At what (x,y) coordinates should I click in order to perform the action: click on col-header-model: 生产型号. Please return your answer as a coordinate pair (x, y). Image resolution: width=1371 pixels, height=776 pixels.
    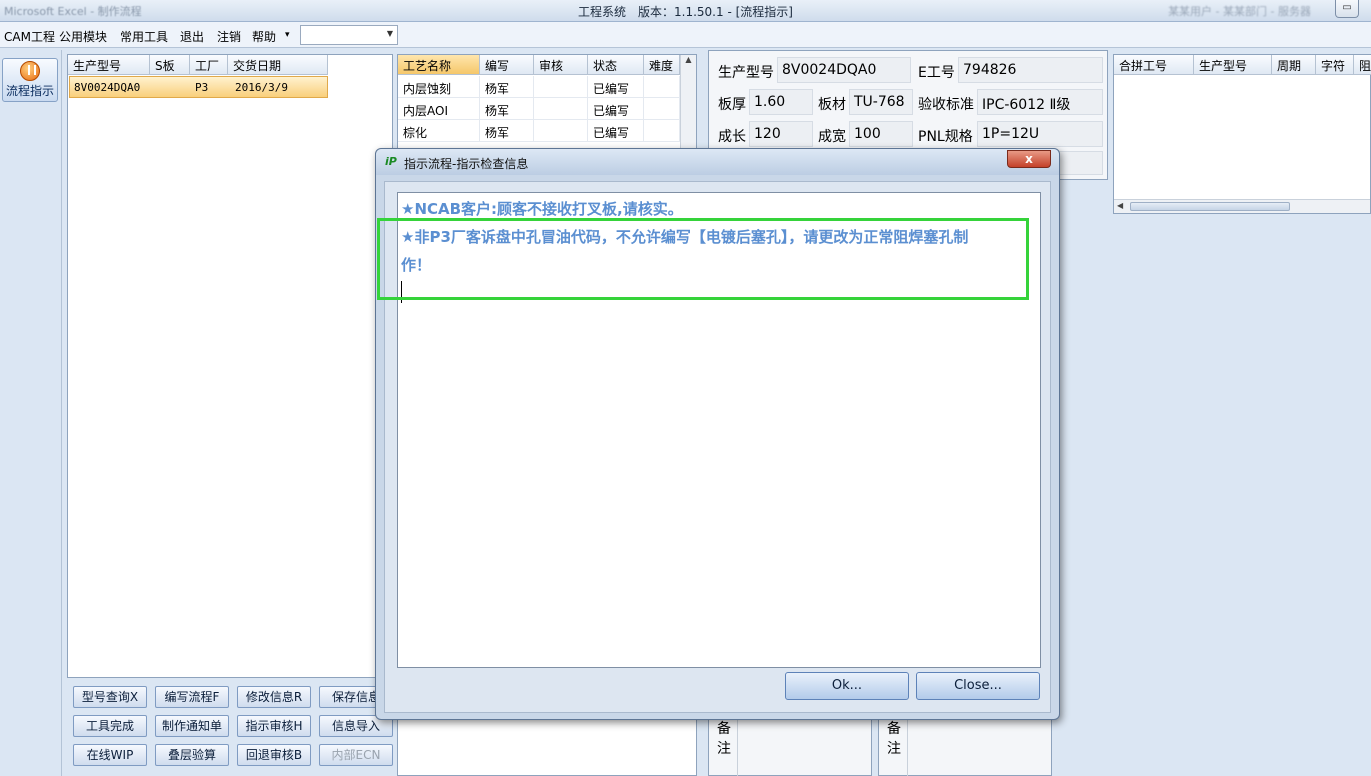
    Looking at the image, I should click on (109, 65).